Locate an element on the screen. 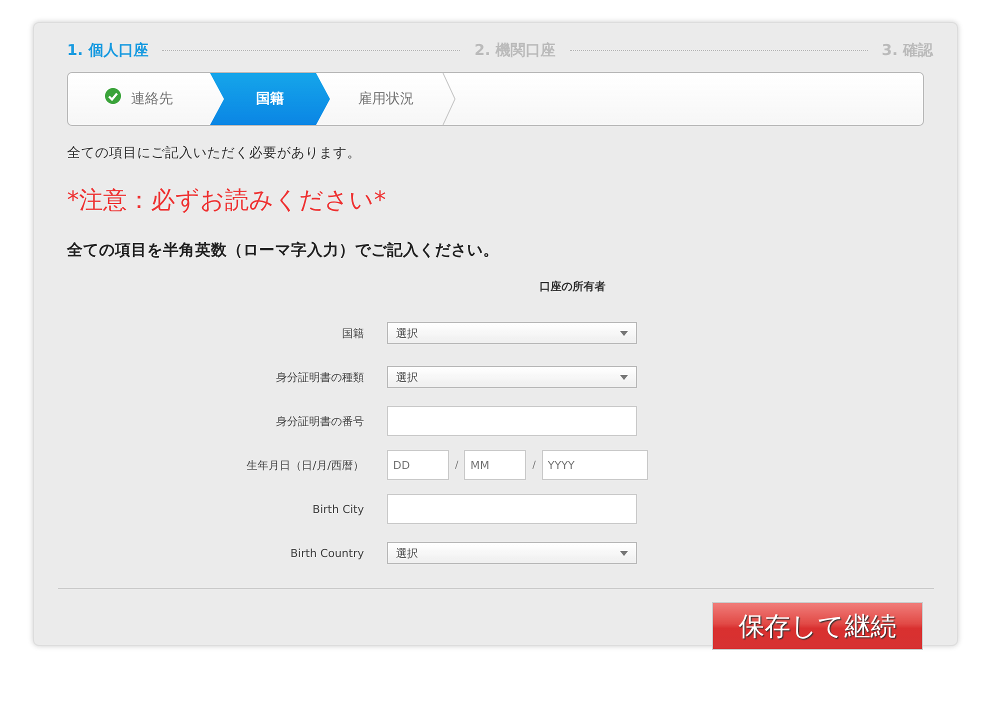 Image resolution: width=1000 pixels, height=708 pixels. field-label: 生年月日（日/月/西暦） is located at coordinates (305, 465).